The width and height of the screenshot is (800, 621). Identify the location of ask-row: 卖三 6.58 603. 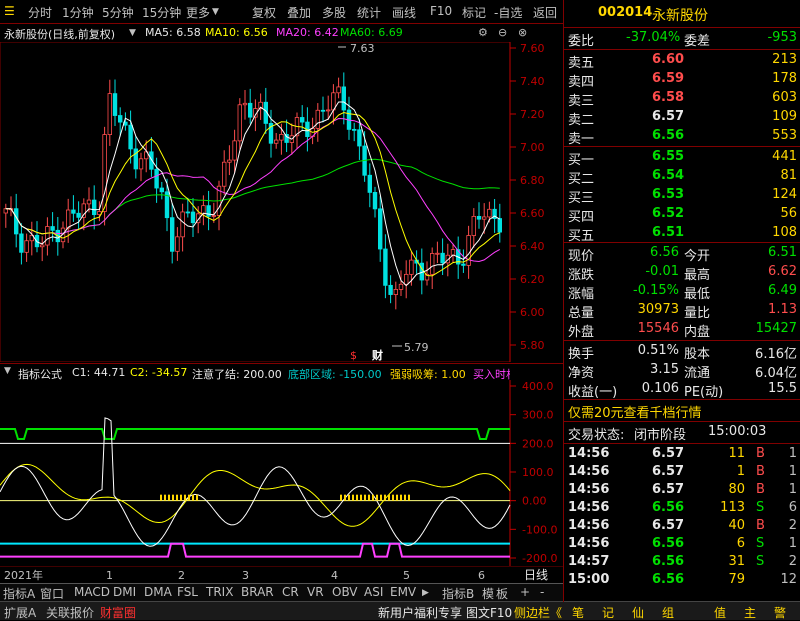
(682, 99).